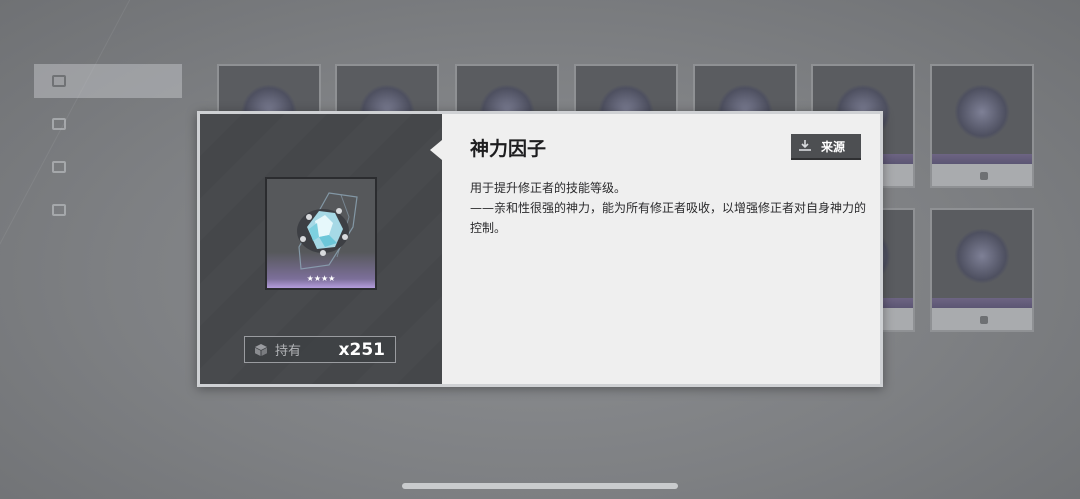 This screenshot has width=1080, height=499. I want to click on source-button: 来源, so click(826, 146).